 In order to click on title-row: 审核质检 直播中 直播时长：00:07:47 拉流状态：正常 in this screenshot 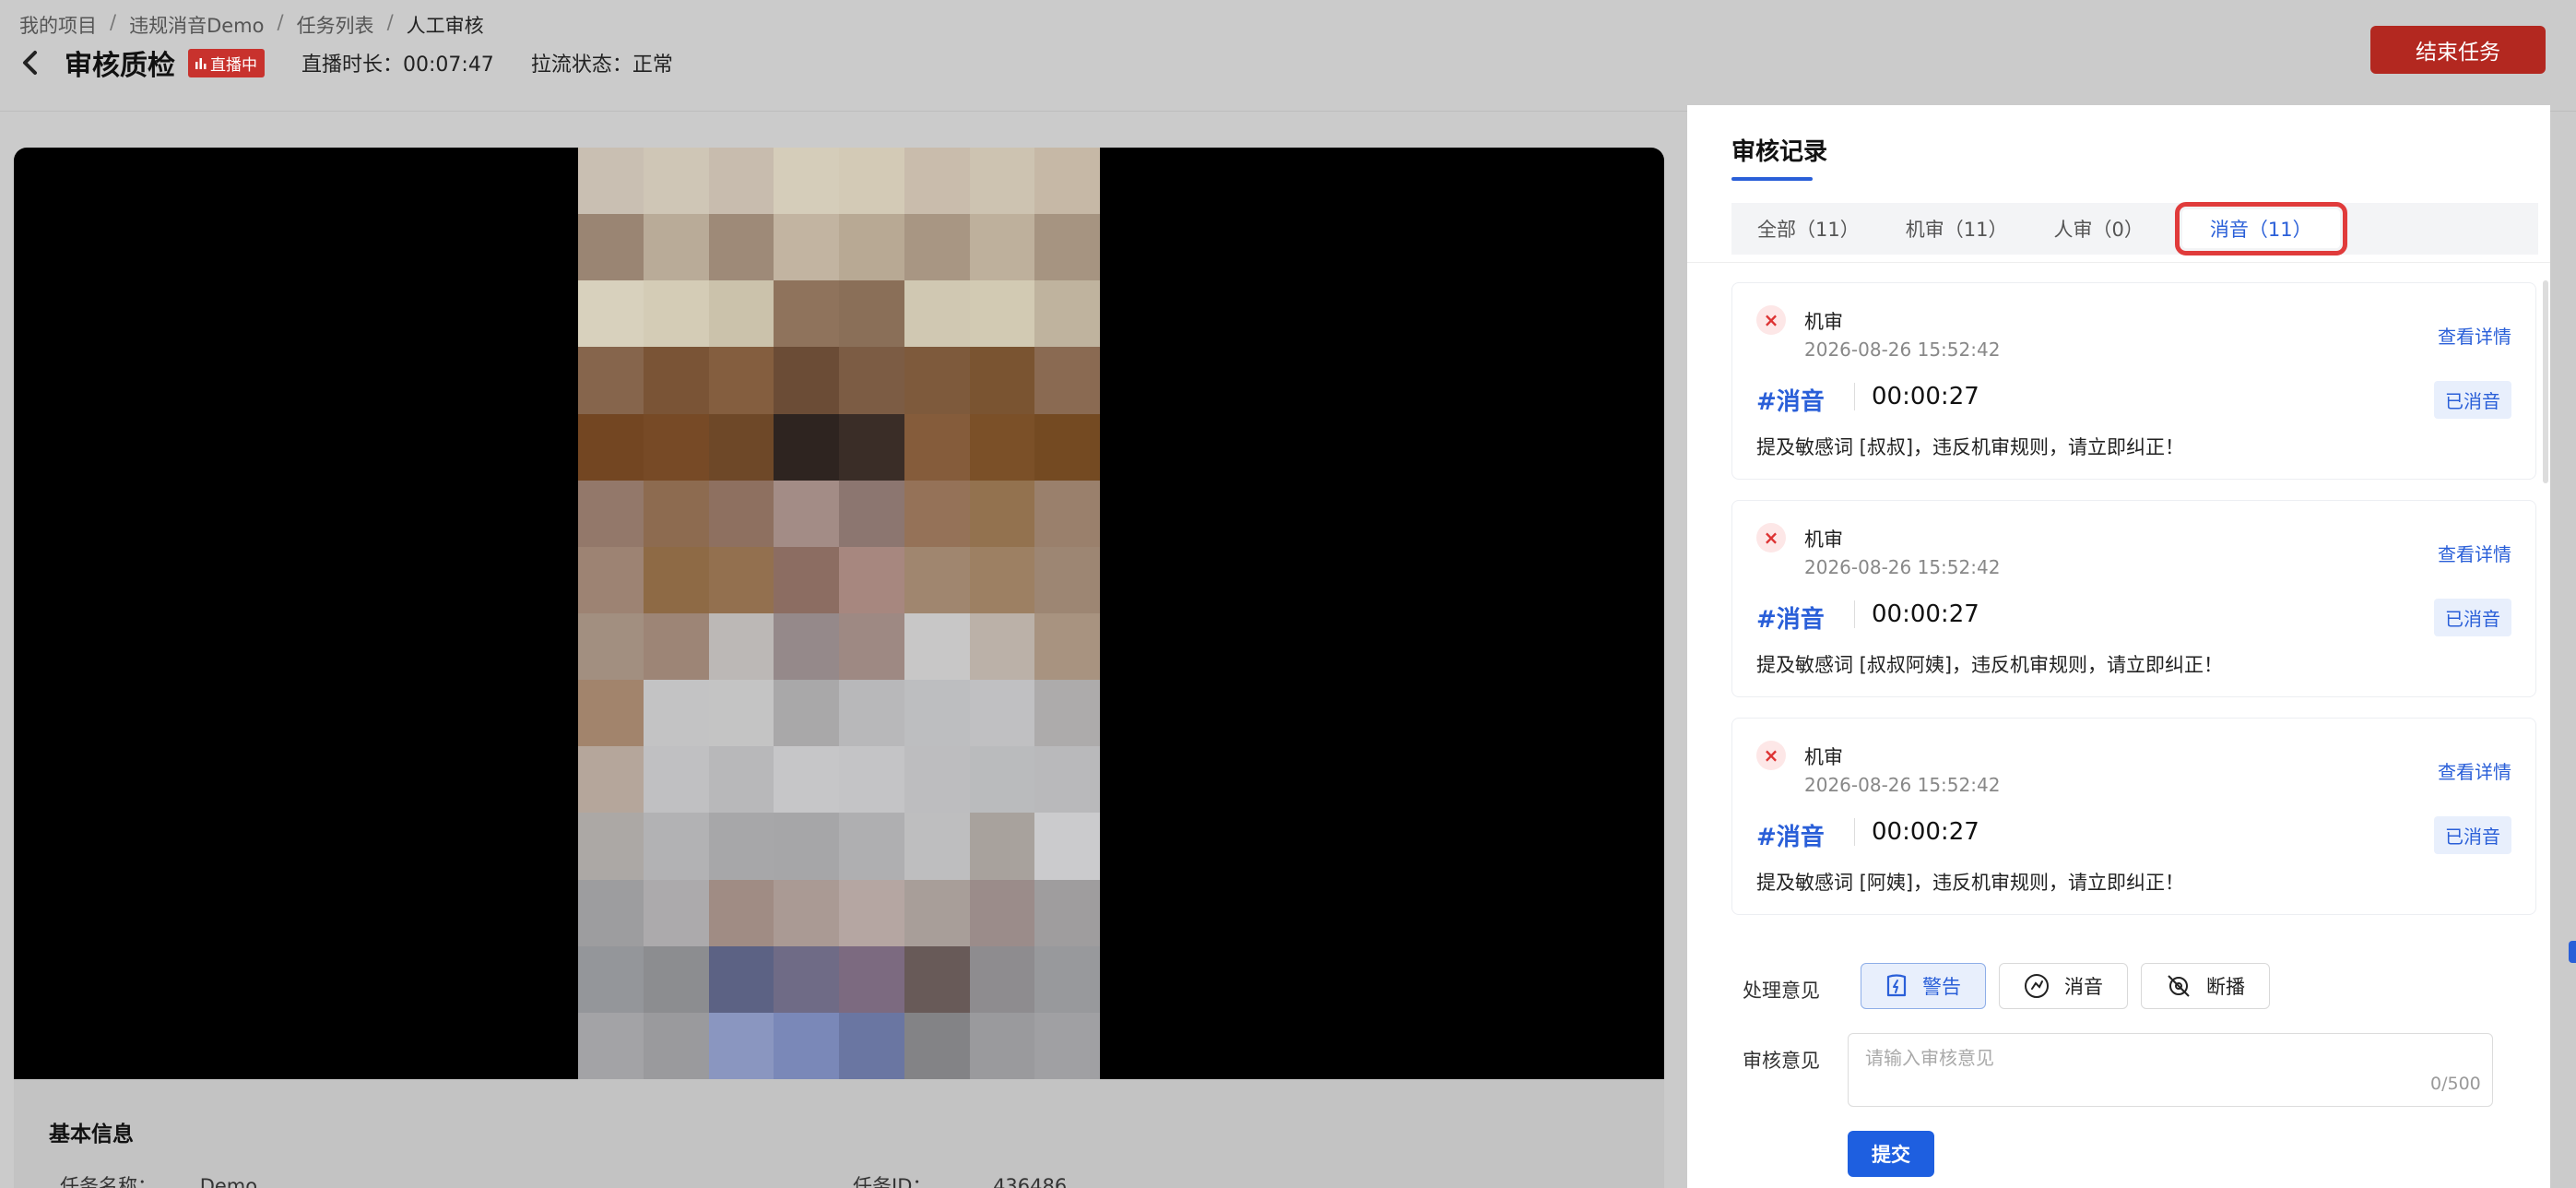, I will do `click(346, 63)`.